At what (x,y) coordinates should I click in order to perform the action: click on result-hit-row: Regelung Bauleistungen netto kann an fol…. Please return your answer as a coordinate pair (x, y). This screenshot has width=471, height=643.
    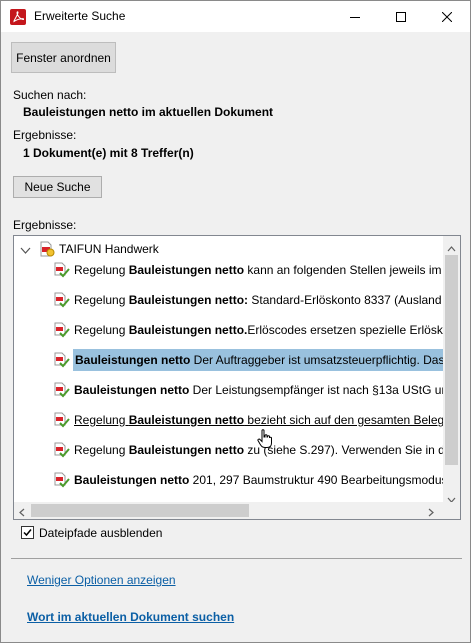
    Looking at the image, I should click on (248, 270).